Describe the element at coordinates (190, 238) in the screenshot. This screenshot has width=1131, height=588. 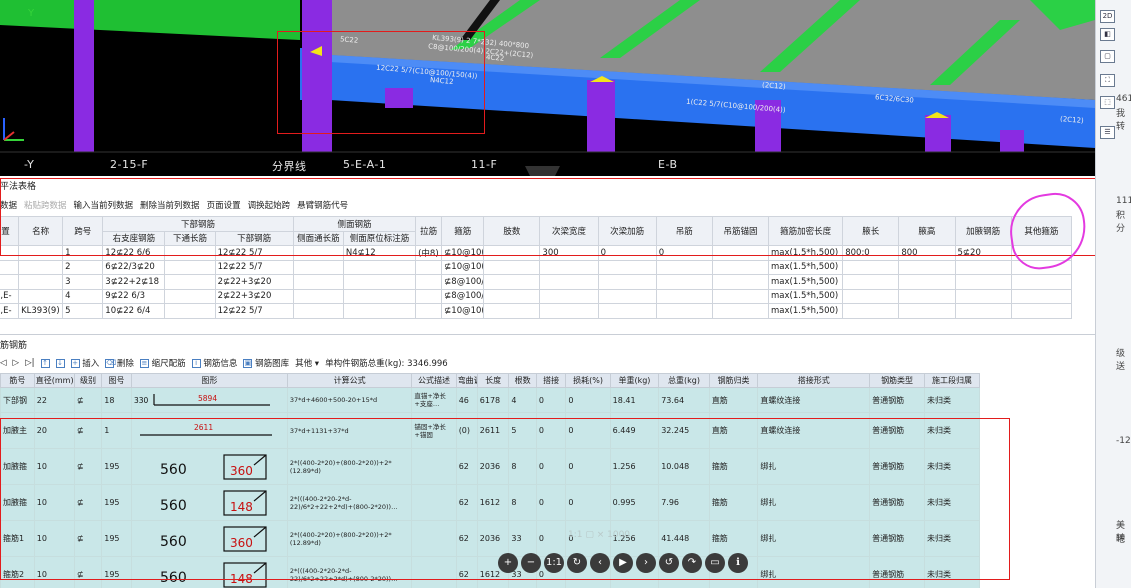
I see `col-header-4: 下通长筋` at that location.